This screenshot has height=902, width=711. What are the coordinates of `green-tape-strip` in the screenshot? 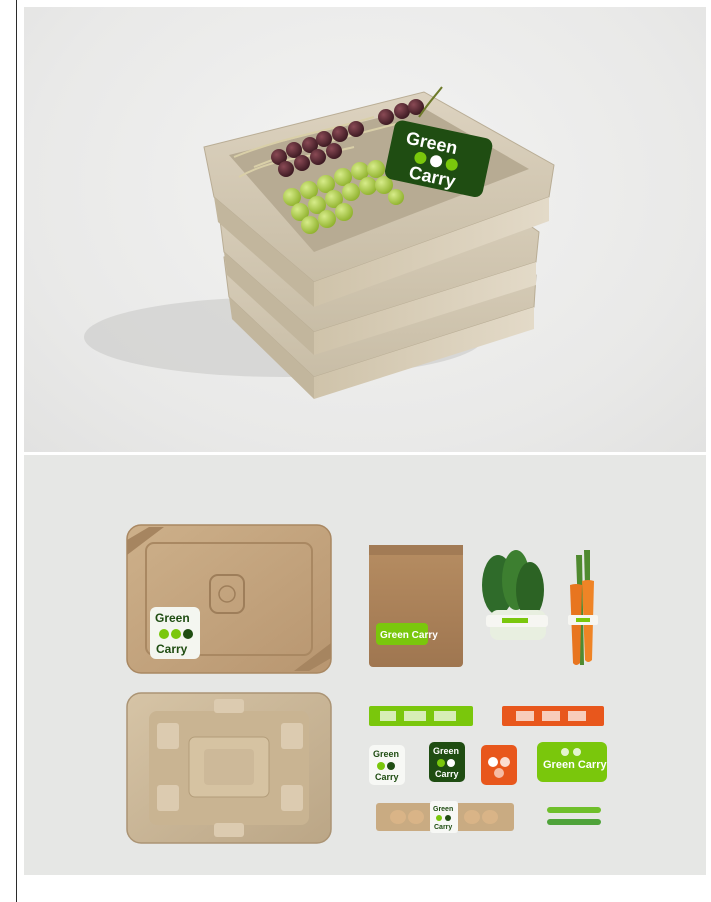 It's located at (421, 716).